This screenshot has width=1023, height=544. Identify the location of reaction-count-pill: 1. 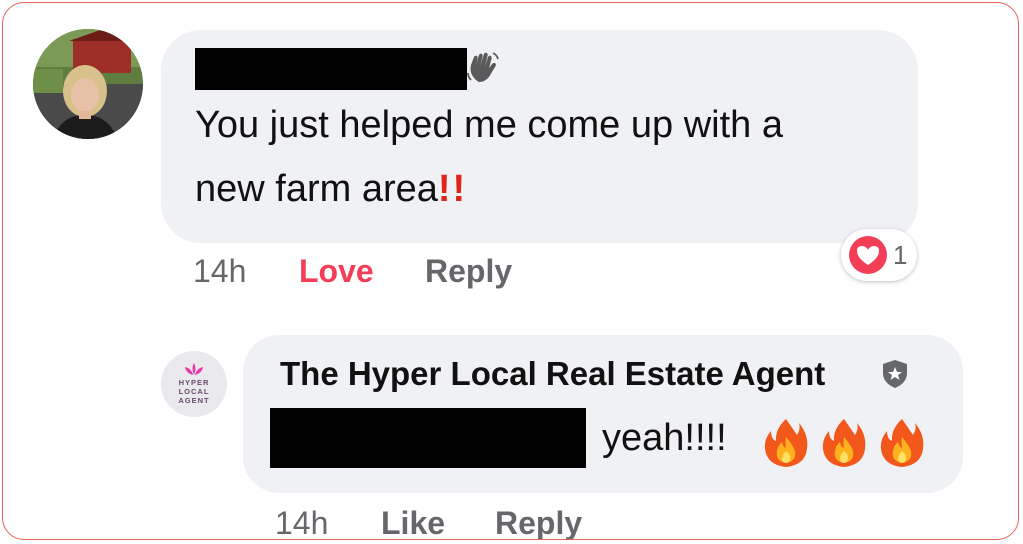
(879, 255).